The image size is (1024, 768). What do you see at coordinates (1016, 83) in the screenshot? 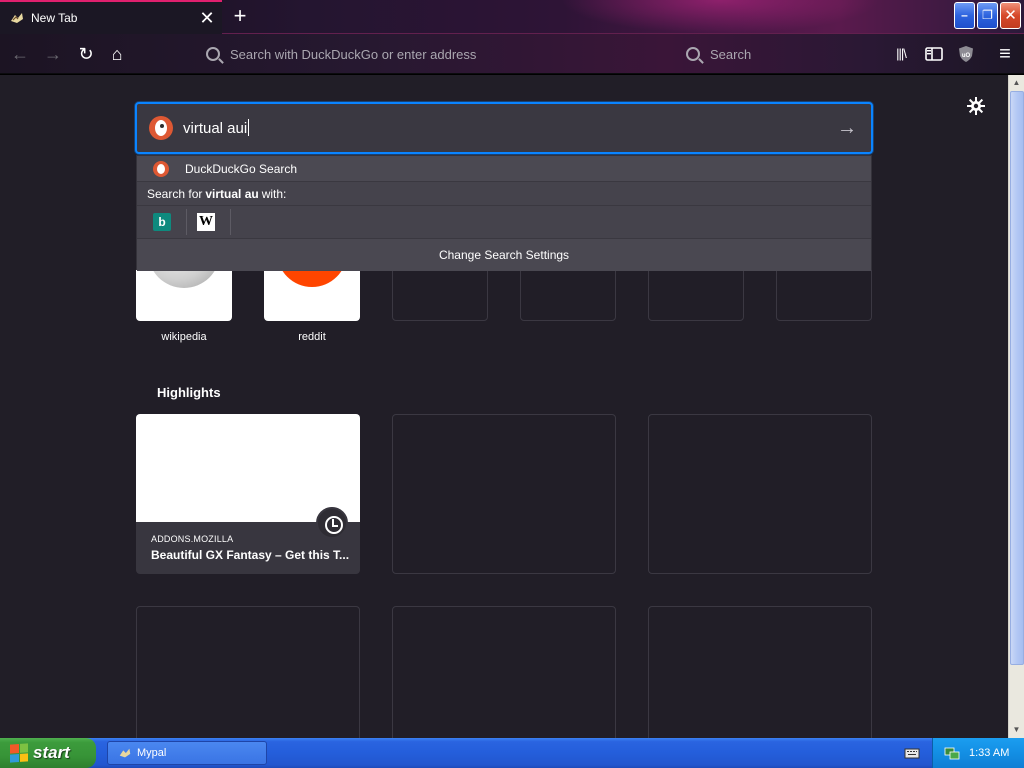
I see `scroll-up-icon: ▲` at bounding box center [1016, 83].